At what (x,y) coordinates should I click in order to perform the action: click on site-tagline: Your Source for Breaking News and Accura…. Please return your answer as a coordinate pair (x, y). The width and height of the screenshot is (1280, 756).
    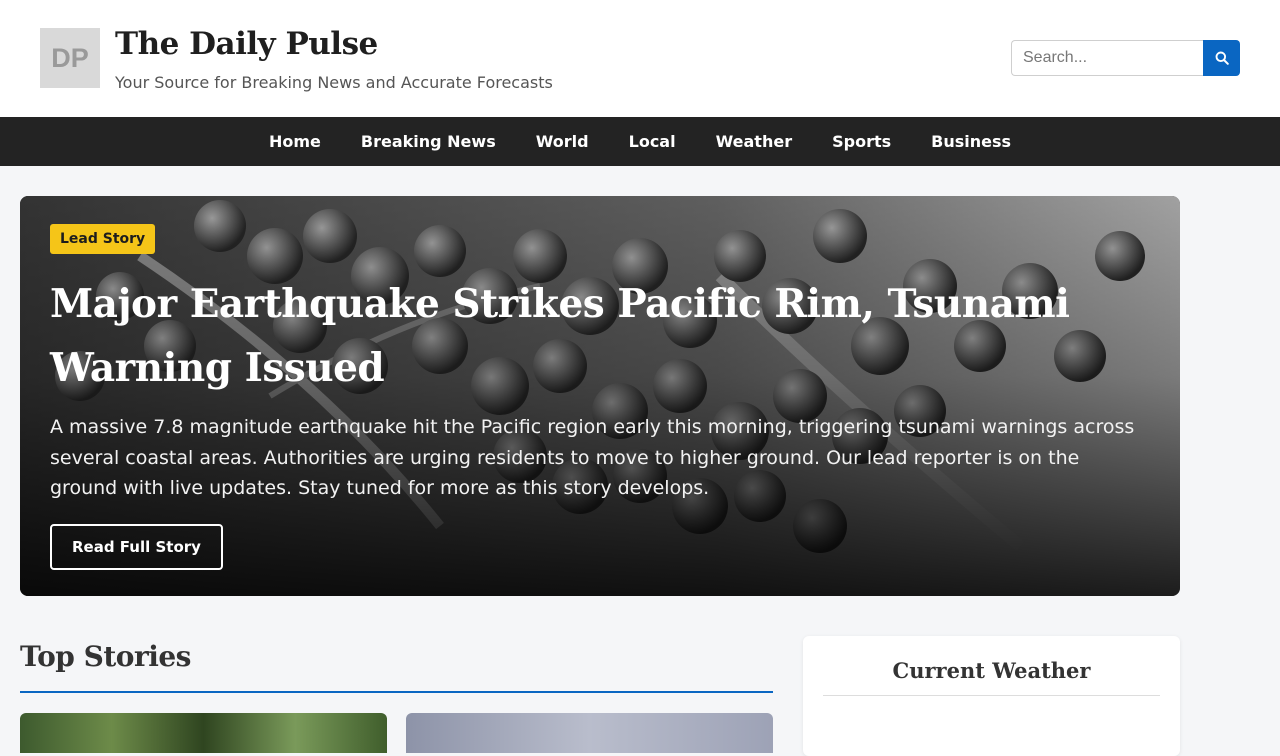
    Looking at the image, I should click on (334, 82).